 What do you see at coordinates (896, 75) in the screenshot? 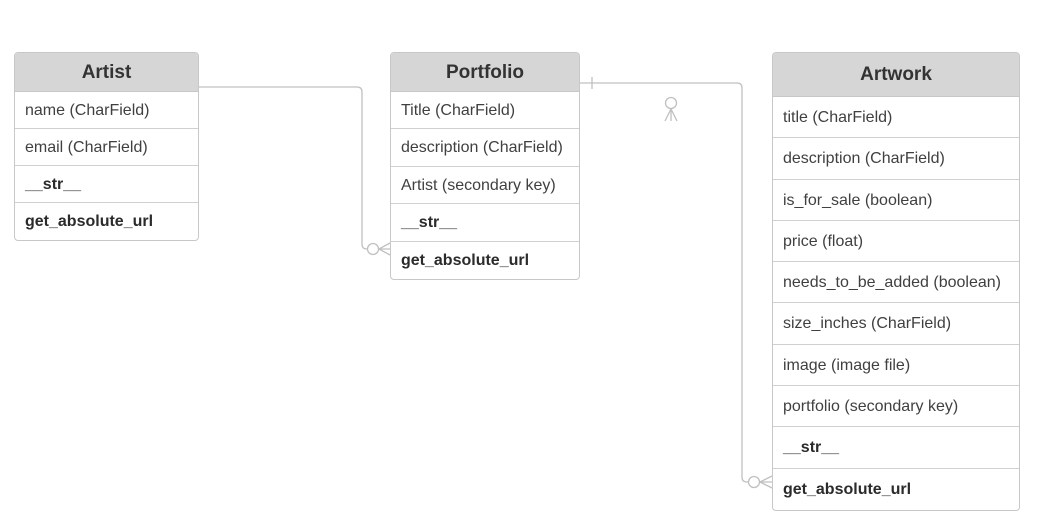
I see `entity-title: Artwork` at bounding box center [896, 75].